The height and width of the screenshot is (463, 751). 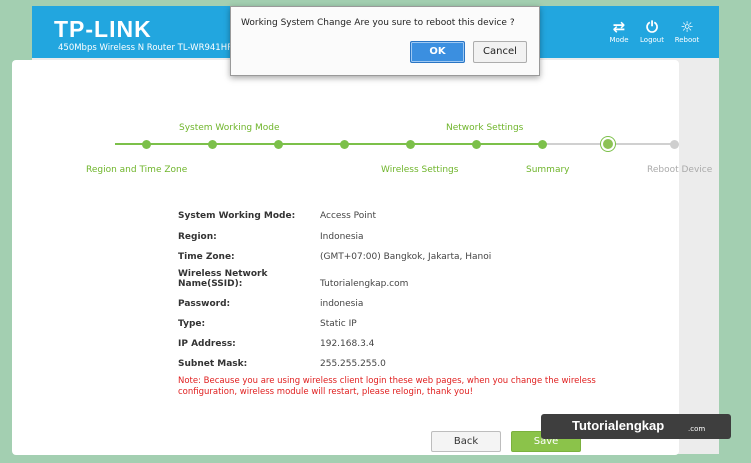 I want to click on step-label-wireless-settings: Wireless Settings, so click(x=420, y=170).